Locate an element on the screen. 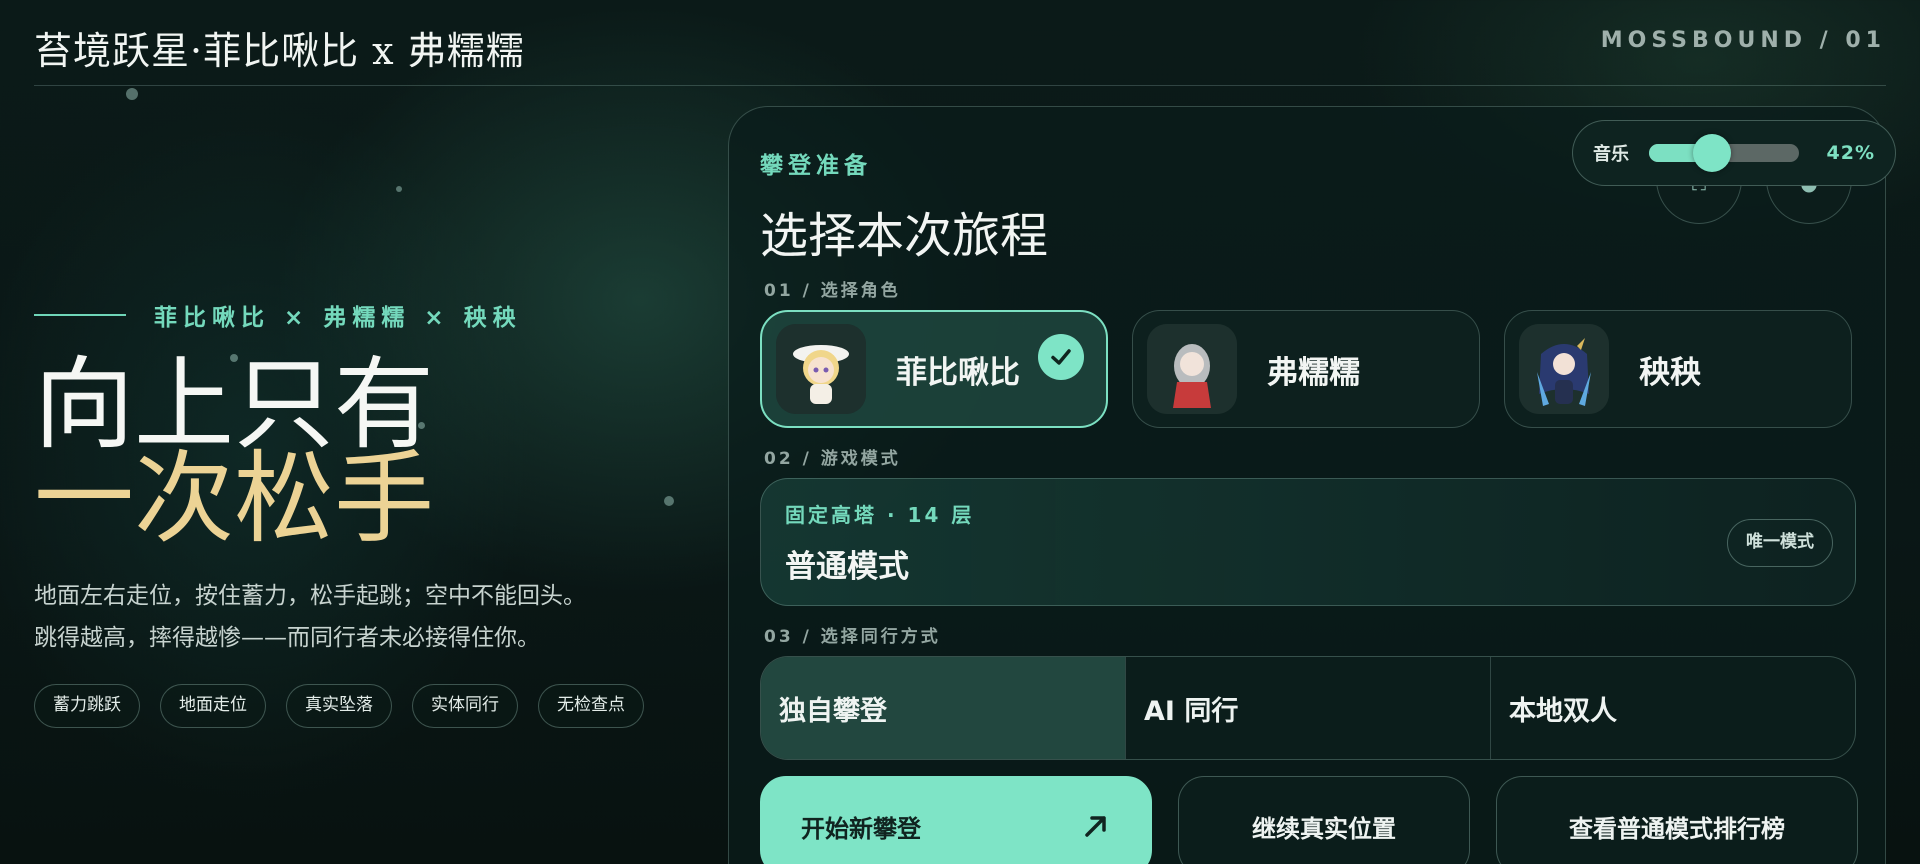  credits-text: 菲比啾比 × 弗糯糯 × 秧秧 is located at coordinates (338, 318).